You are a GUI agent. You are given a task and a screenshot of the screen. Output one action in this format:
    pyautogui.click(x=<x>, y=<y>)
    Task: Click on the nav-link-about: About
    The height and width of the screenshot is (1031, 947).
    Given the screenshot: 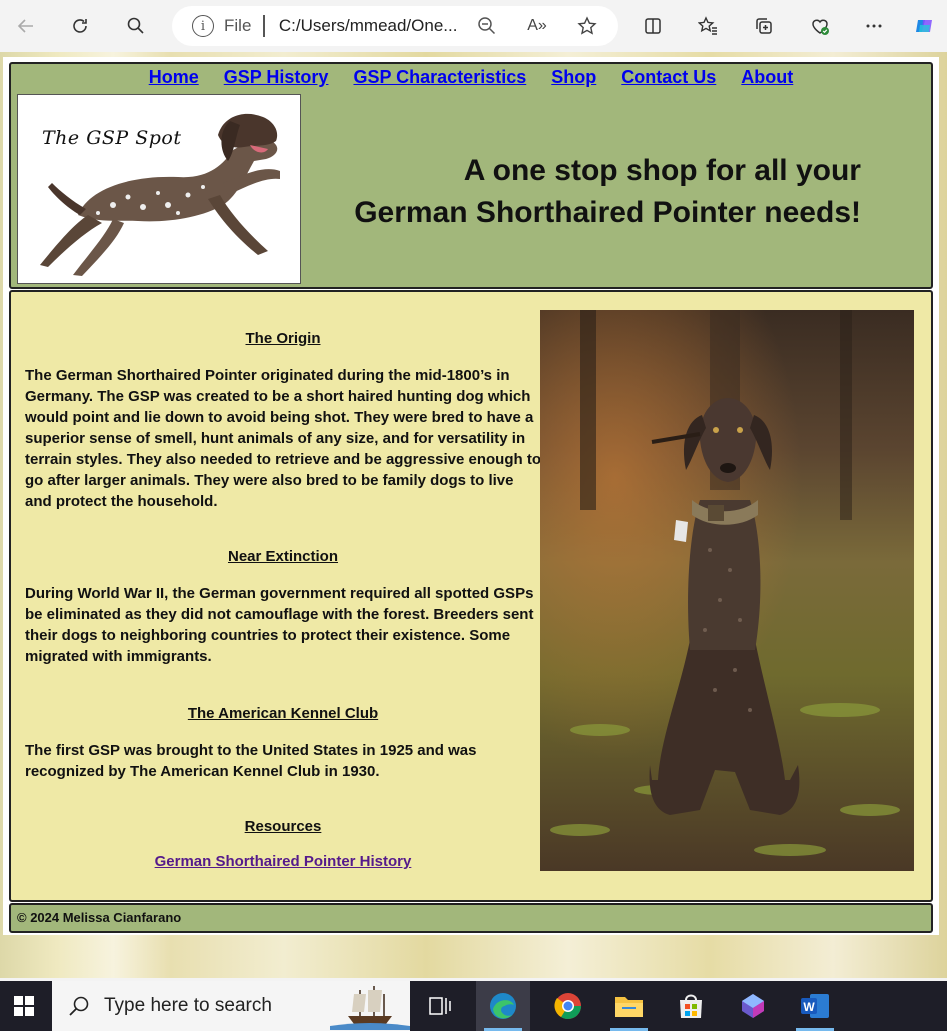 What is the action you would take?
    pyautogui.click(x=767, y=77)
    